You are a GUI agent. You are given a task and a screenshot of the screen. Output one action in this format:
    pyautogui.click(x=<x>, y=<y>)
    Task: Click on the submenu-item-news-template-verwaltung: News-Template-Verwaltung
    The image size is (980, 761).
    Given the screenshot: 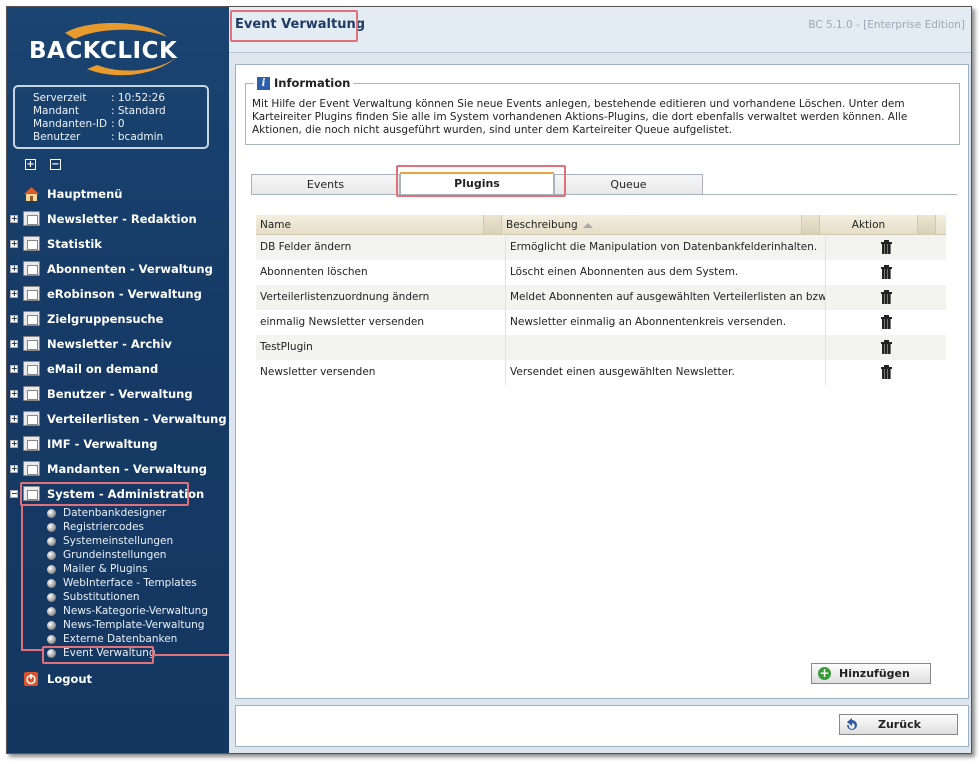 What is the action you would take?
    pyautogui.click(x=118, y=626)
    